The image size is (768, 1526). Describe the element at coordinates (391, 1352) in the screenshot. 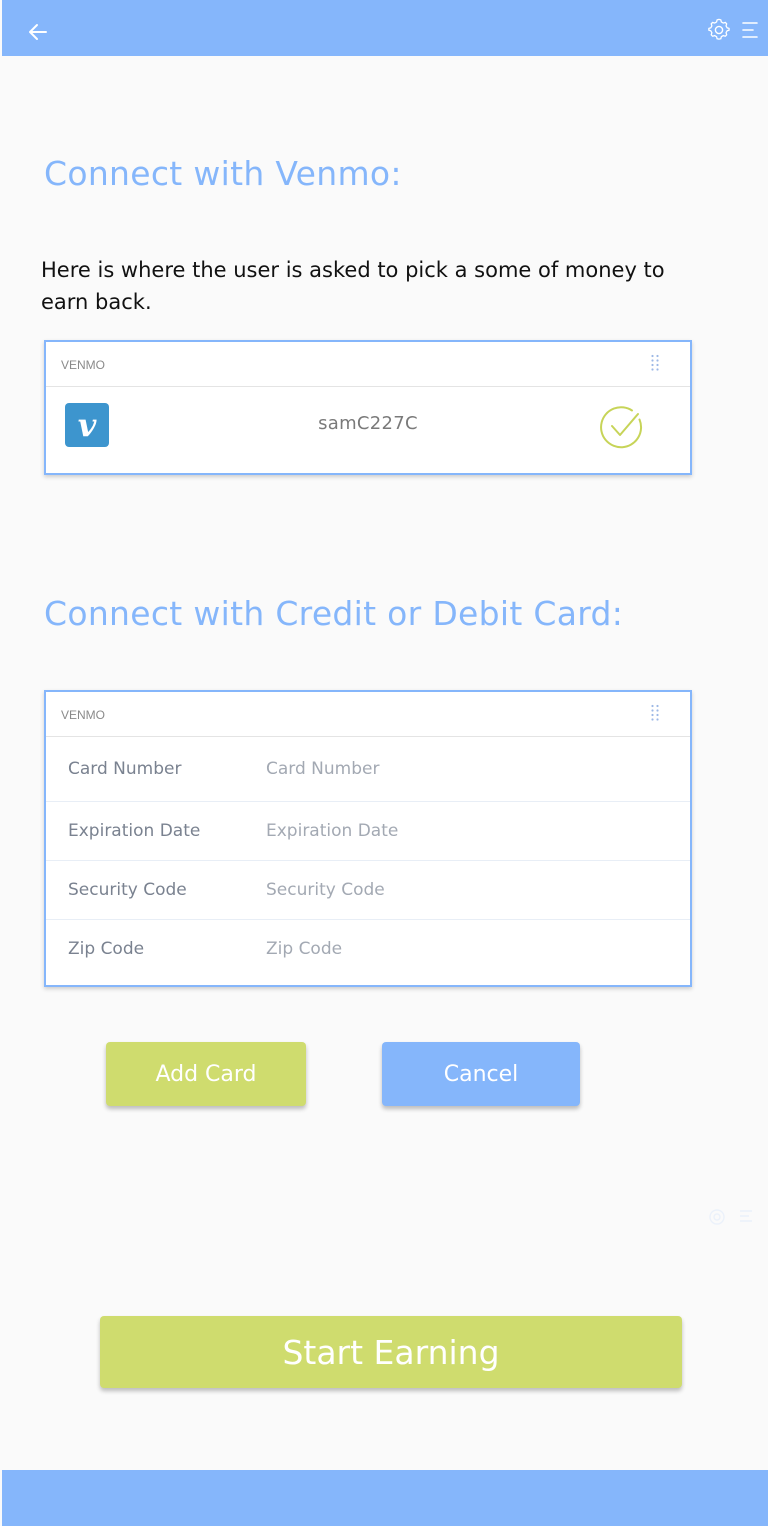

I see `start-earning-button: Start Earning` at that location.